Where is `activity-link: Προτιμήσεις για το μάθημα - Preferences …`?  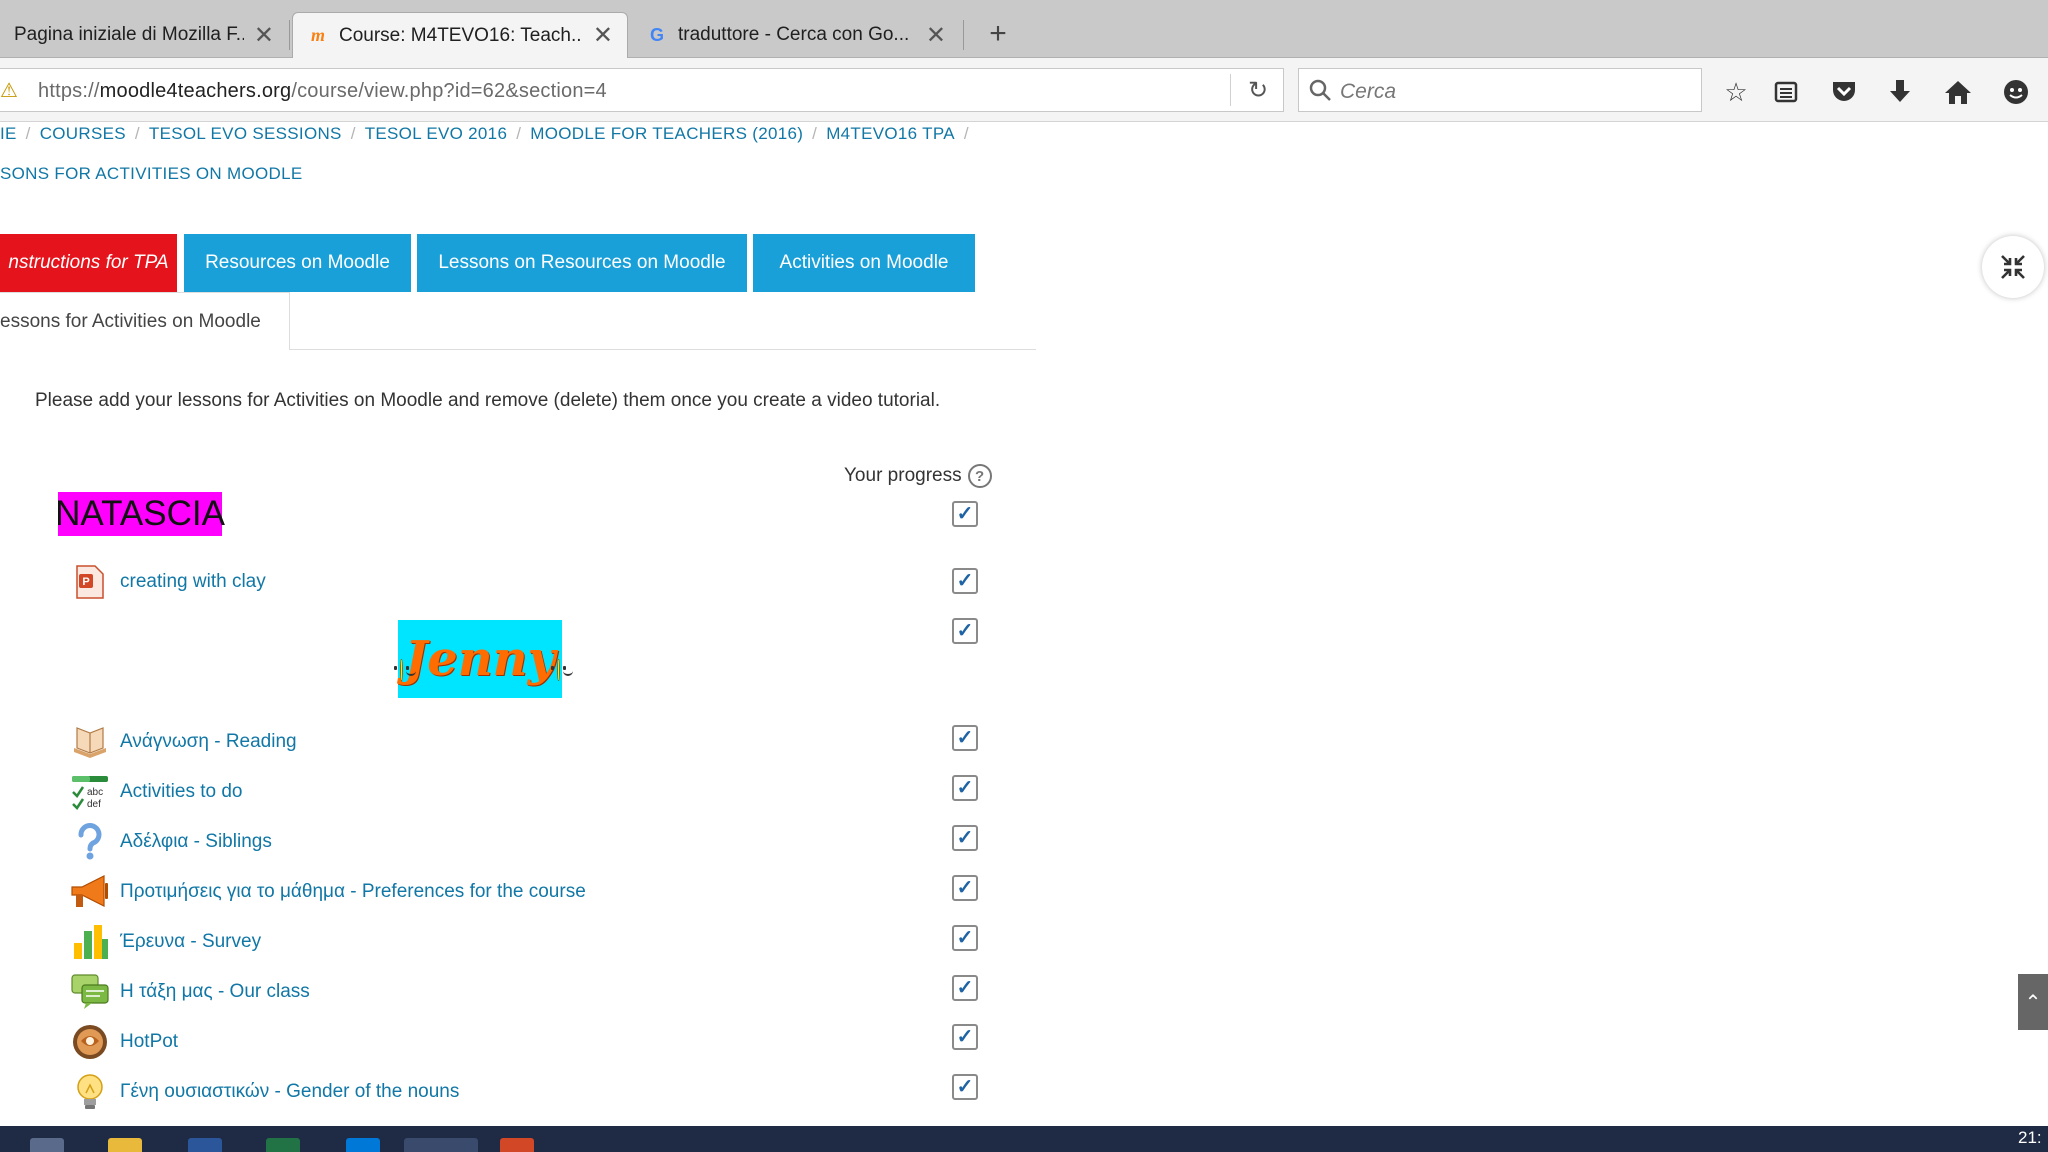
activity-link: Προτιμήσεις για το μάθημα - Preferences … is located at coordinates (353, 892).